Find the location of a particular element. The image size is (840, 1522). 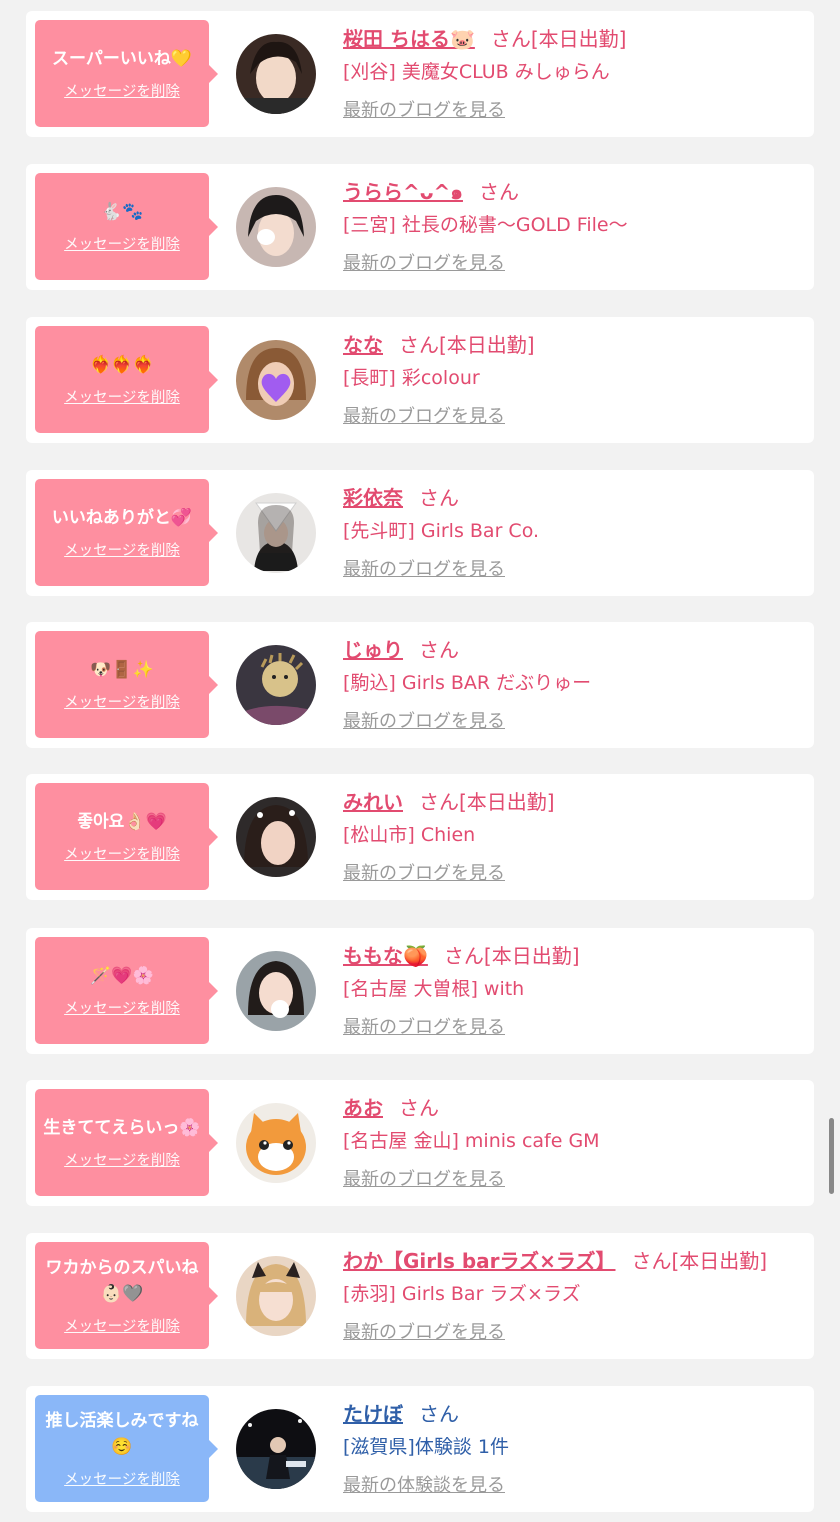

cast-name-link: うらら^ᴗ^๑ is located at coordinates (403, 192).